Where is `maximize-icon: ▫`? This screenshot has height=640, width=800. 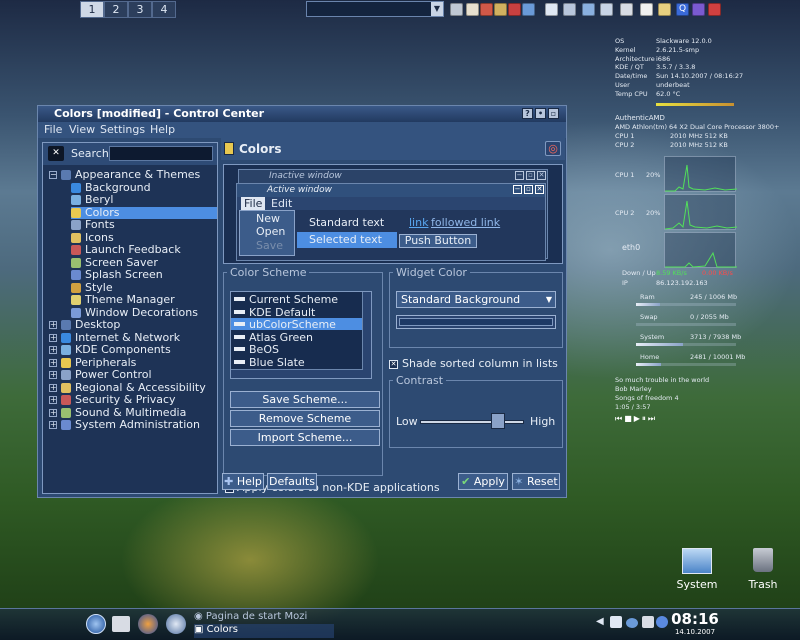
maximize-icon: ▫ is located at coordinates (553, 113).